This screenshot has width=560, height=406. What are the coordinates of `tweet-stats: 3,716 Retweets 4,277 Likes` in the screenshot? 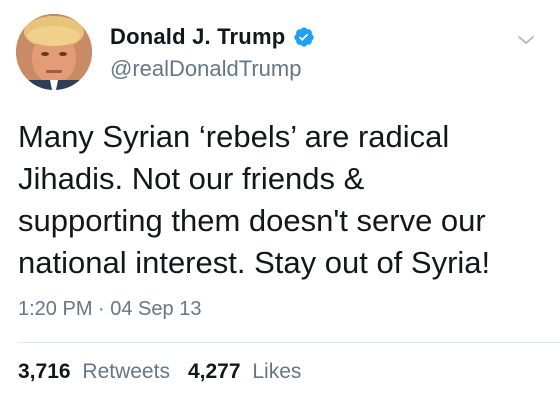 It's located at (159, 372).